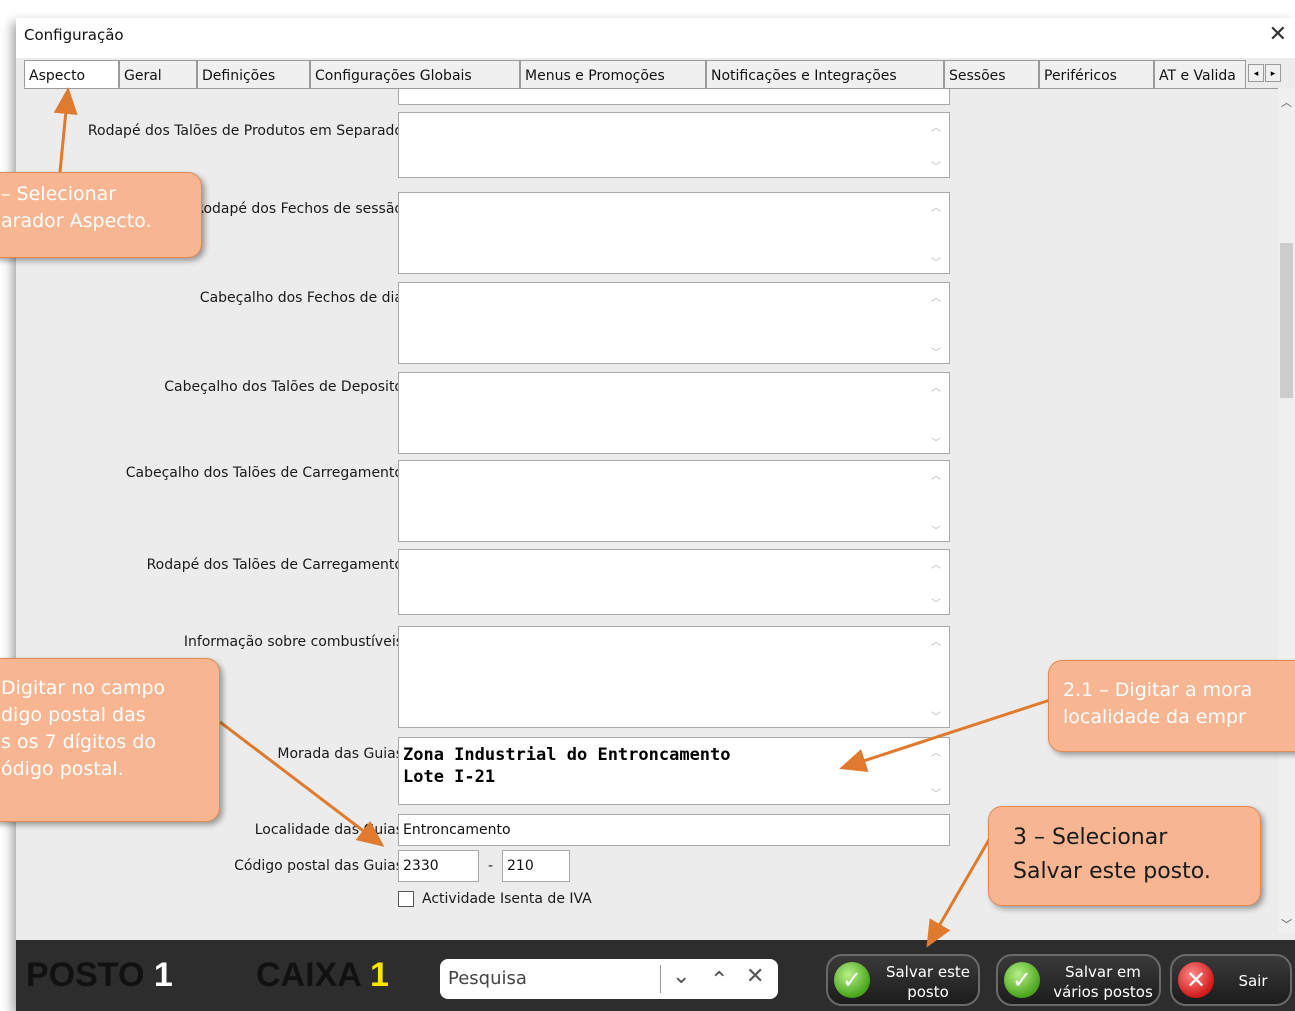 Image resolution: width=1295 pixels, height=1011 pixels. Describe the element at coordinates (379, 975) in the screenshot. I see `caixa-number: 1` at that location.